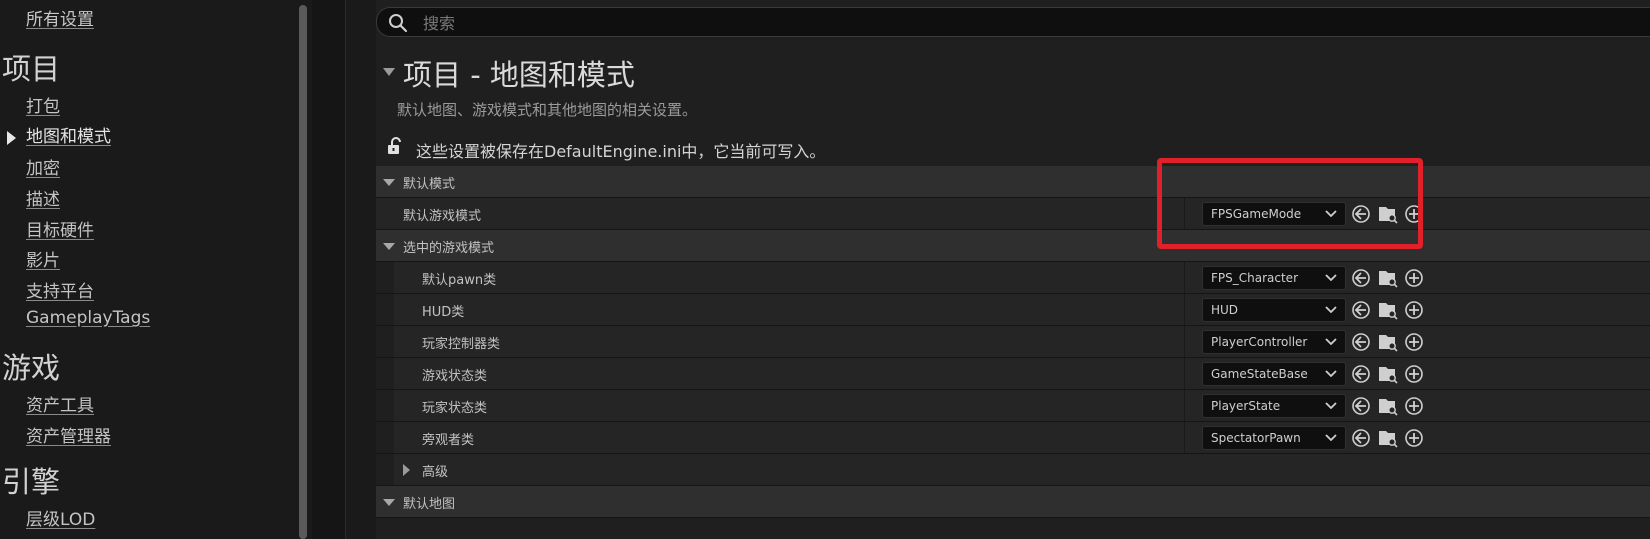 The image size is (1650, 539). Describe the element at coordinates (345, 269) in the screenshot. I see `panel-divider` at that location.